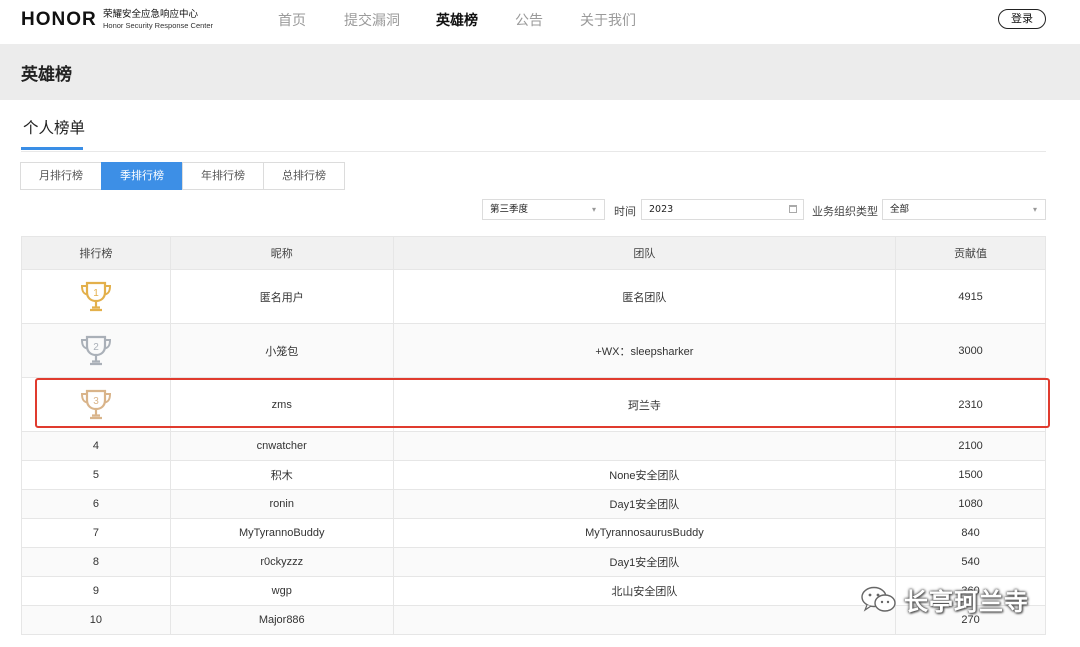  I want to click on nickname-cell: 小笼包, so click(281, 350).